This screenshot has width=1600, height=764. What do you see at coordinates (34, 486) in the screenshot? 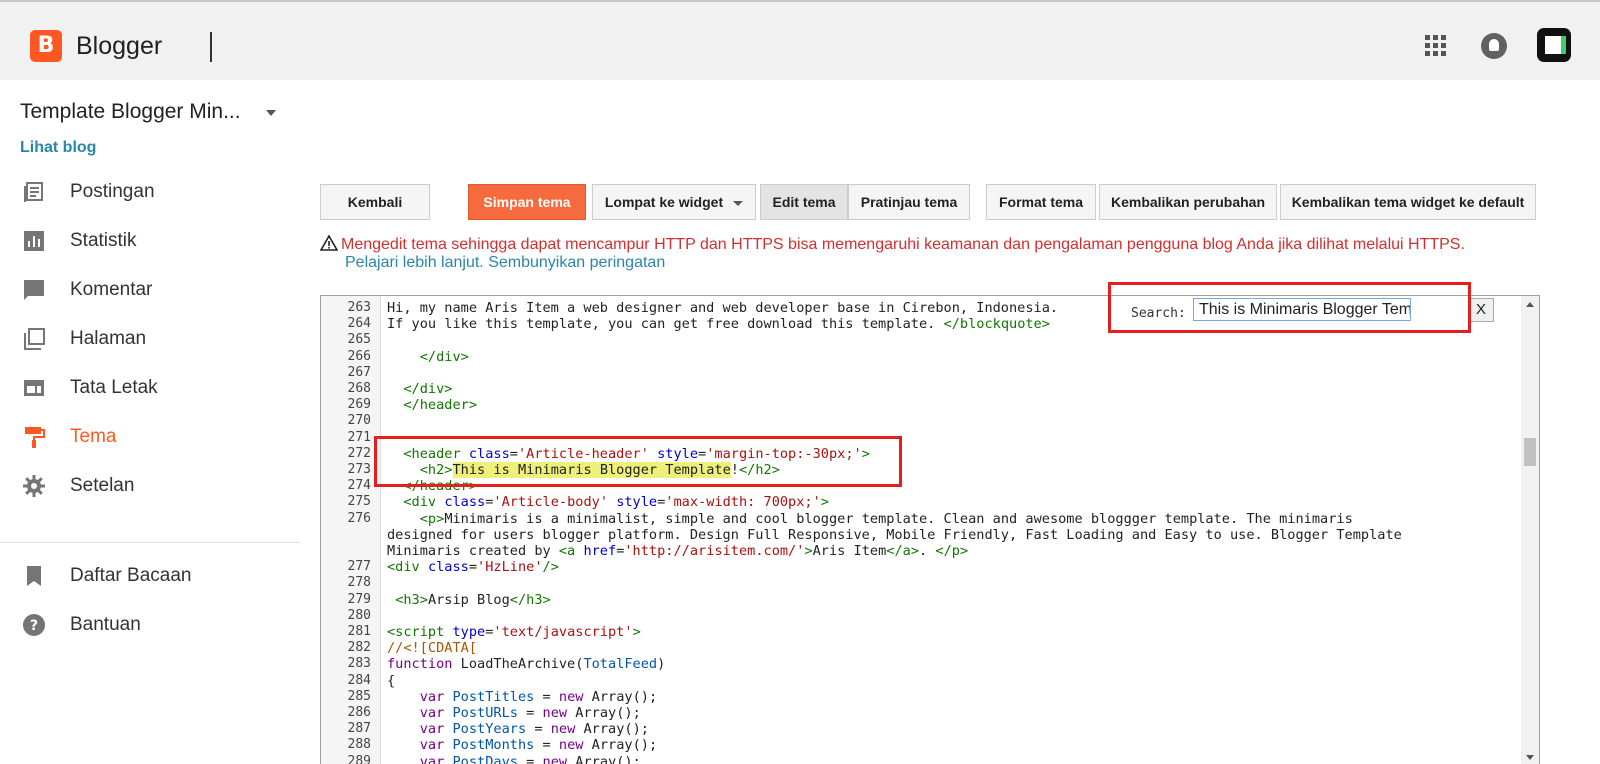
I see `gear-icon` at bounding box center [34, 486].